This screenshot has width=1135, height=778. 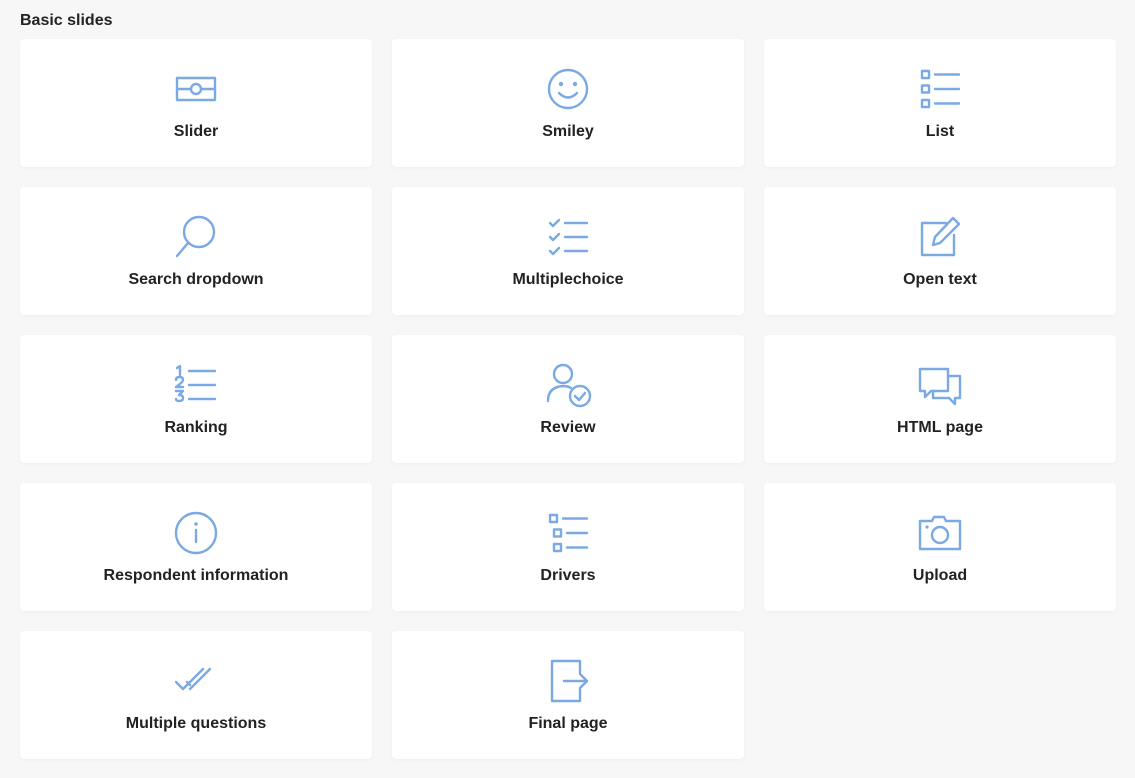 What do you see at coordinates (196, 279) in the screenshot?
I see `slide-card-label: Search dropdown` at bounding box center [196, 279].